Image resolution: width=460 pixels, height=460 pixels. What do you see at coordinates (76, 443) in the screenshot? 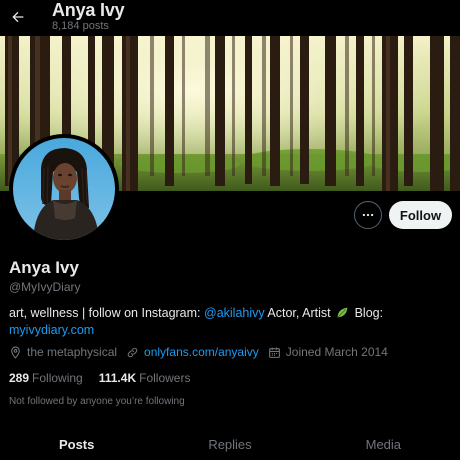
I see `tab-posts: Posts` at bounding box center [76, 443].